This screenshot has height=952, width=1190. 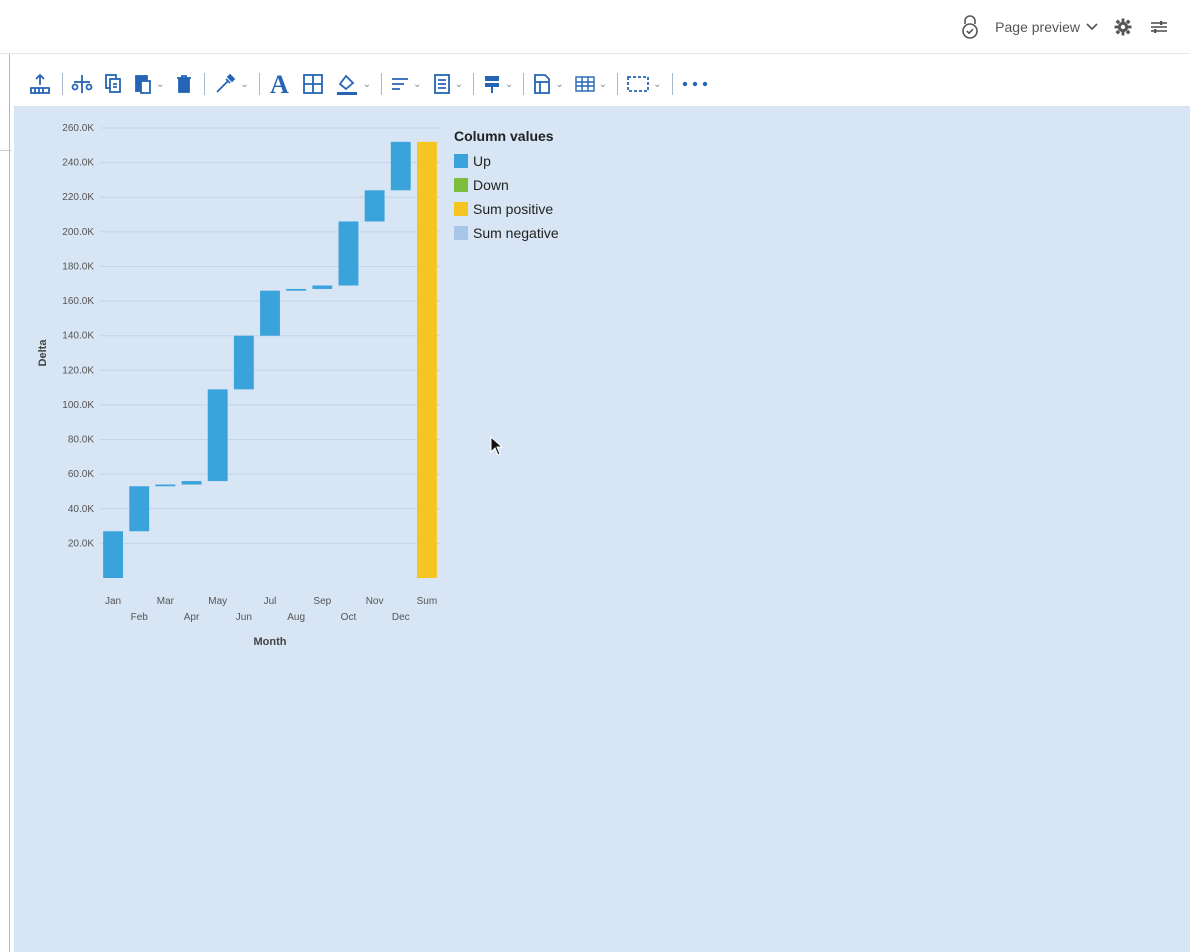 What do you see at coordinates (217, 435) in the screenshot?
I see `bar-may` at bounding box center [217, 435].